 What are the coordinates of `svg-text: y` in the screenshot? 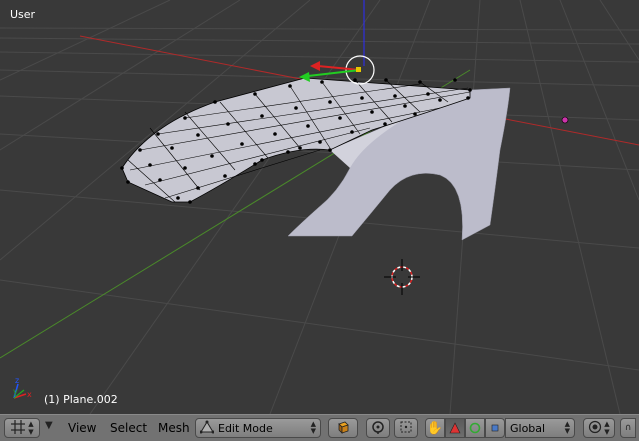 It's located at (15, 391).